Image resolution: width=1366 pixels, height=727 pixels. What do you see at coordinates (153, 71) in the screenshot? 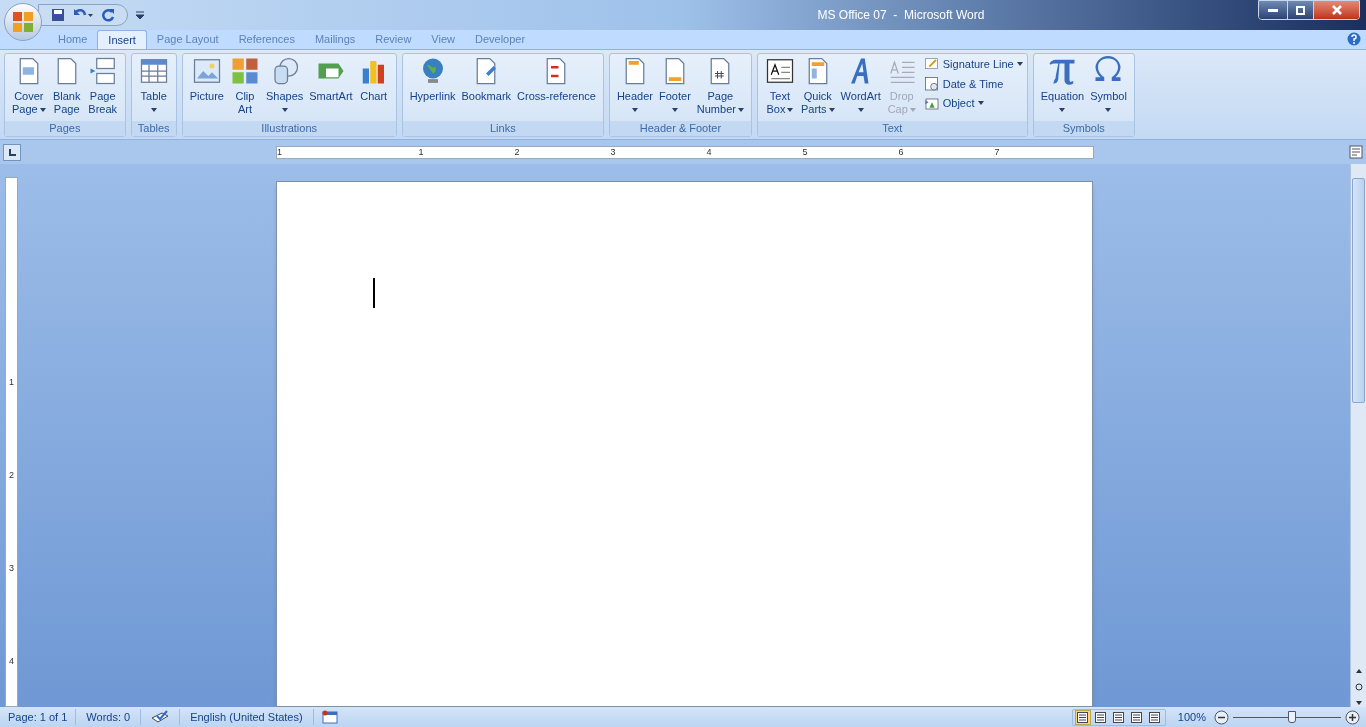
I see `table-icon` at bounding box center [153, 71].